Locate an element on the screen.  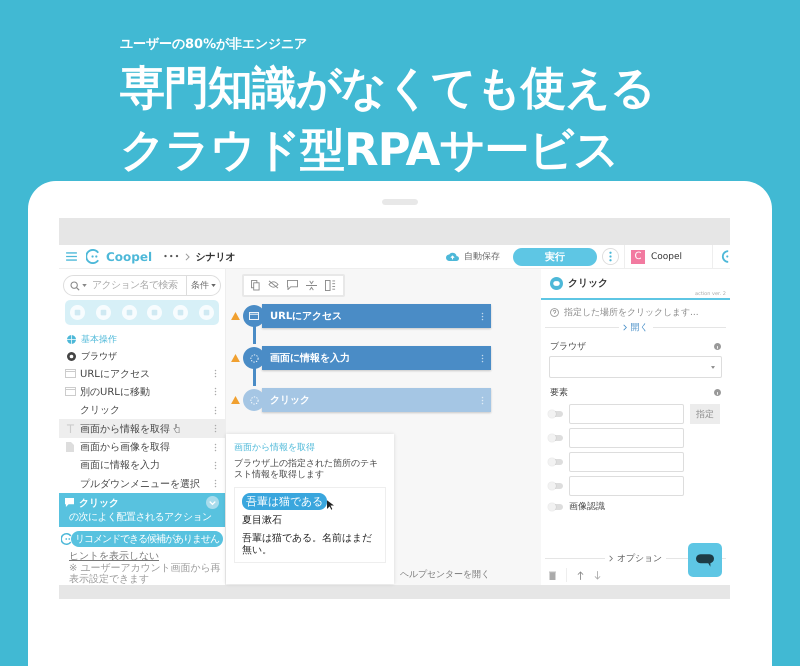
collapse-icon is located at coordinates (212, 503).